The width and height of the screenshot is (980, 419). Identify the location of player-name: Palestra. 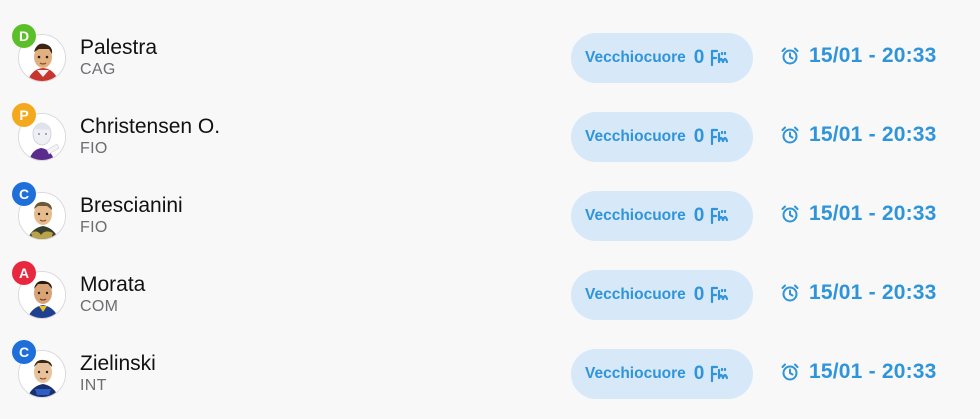
(119, 47).